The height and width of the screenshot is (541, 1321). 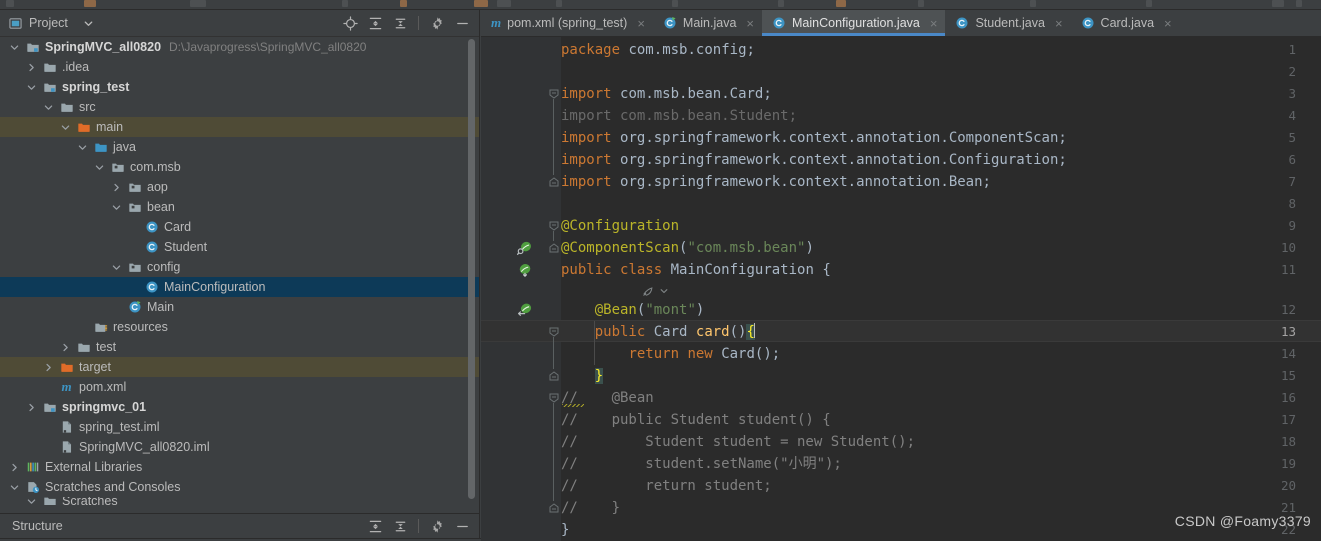 I want to click on code-line: import com.msb.bean.Student;, so click(x=679, y=116).